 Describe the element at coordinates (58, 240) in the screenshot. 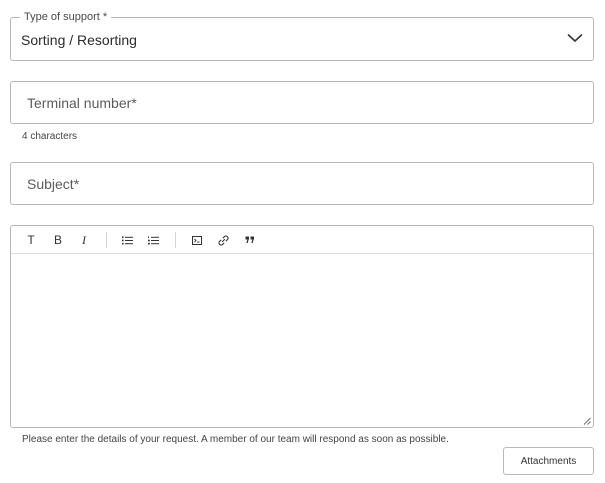

I see `bold-icon: B` at that location.